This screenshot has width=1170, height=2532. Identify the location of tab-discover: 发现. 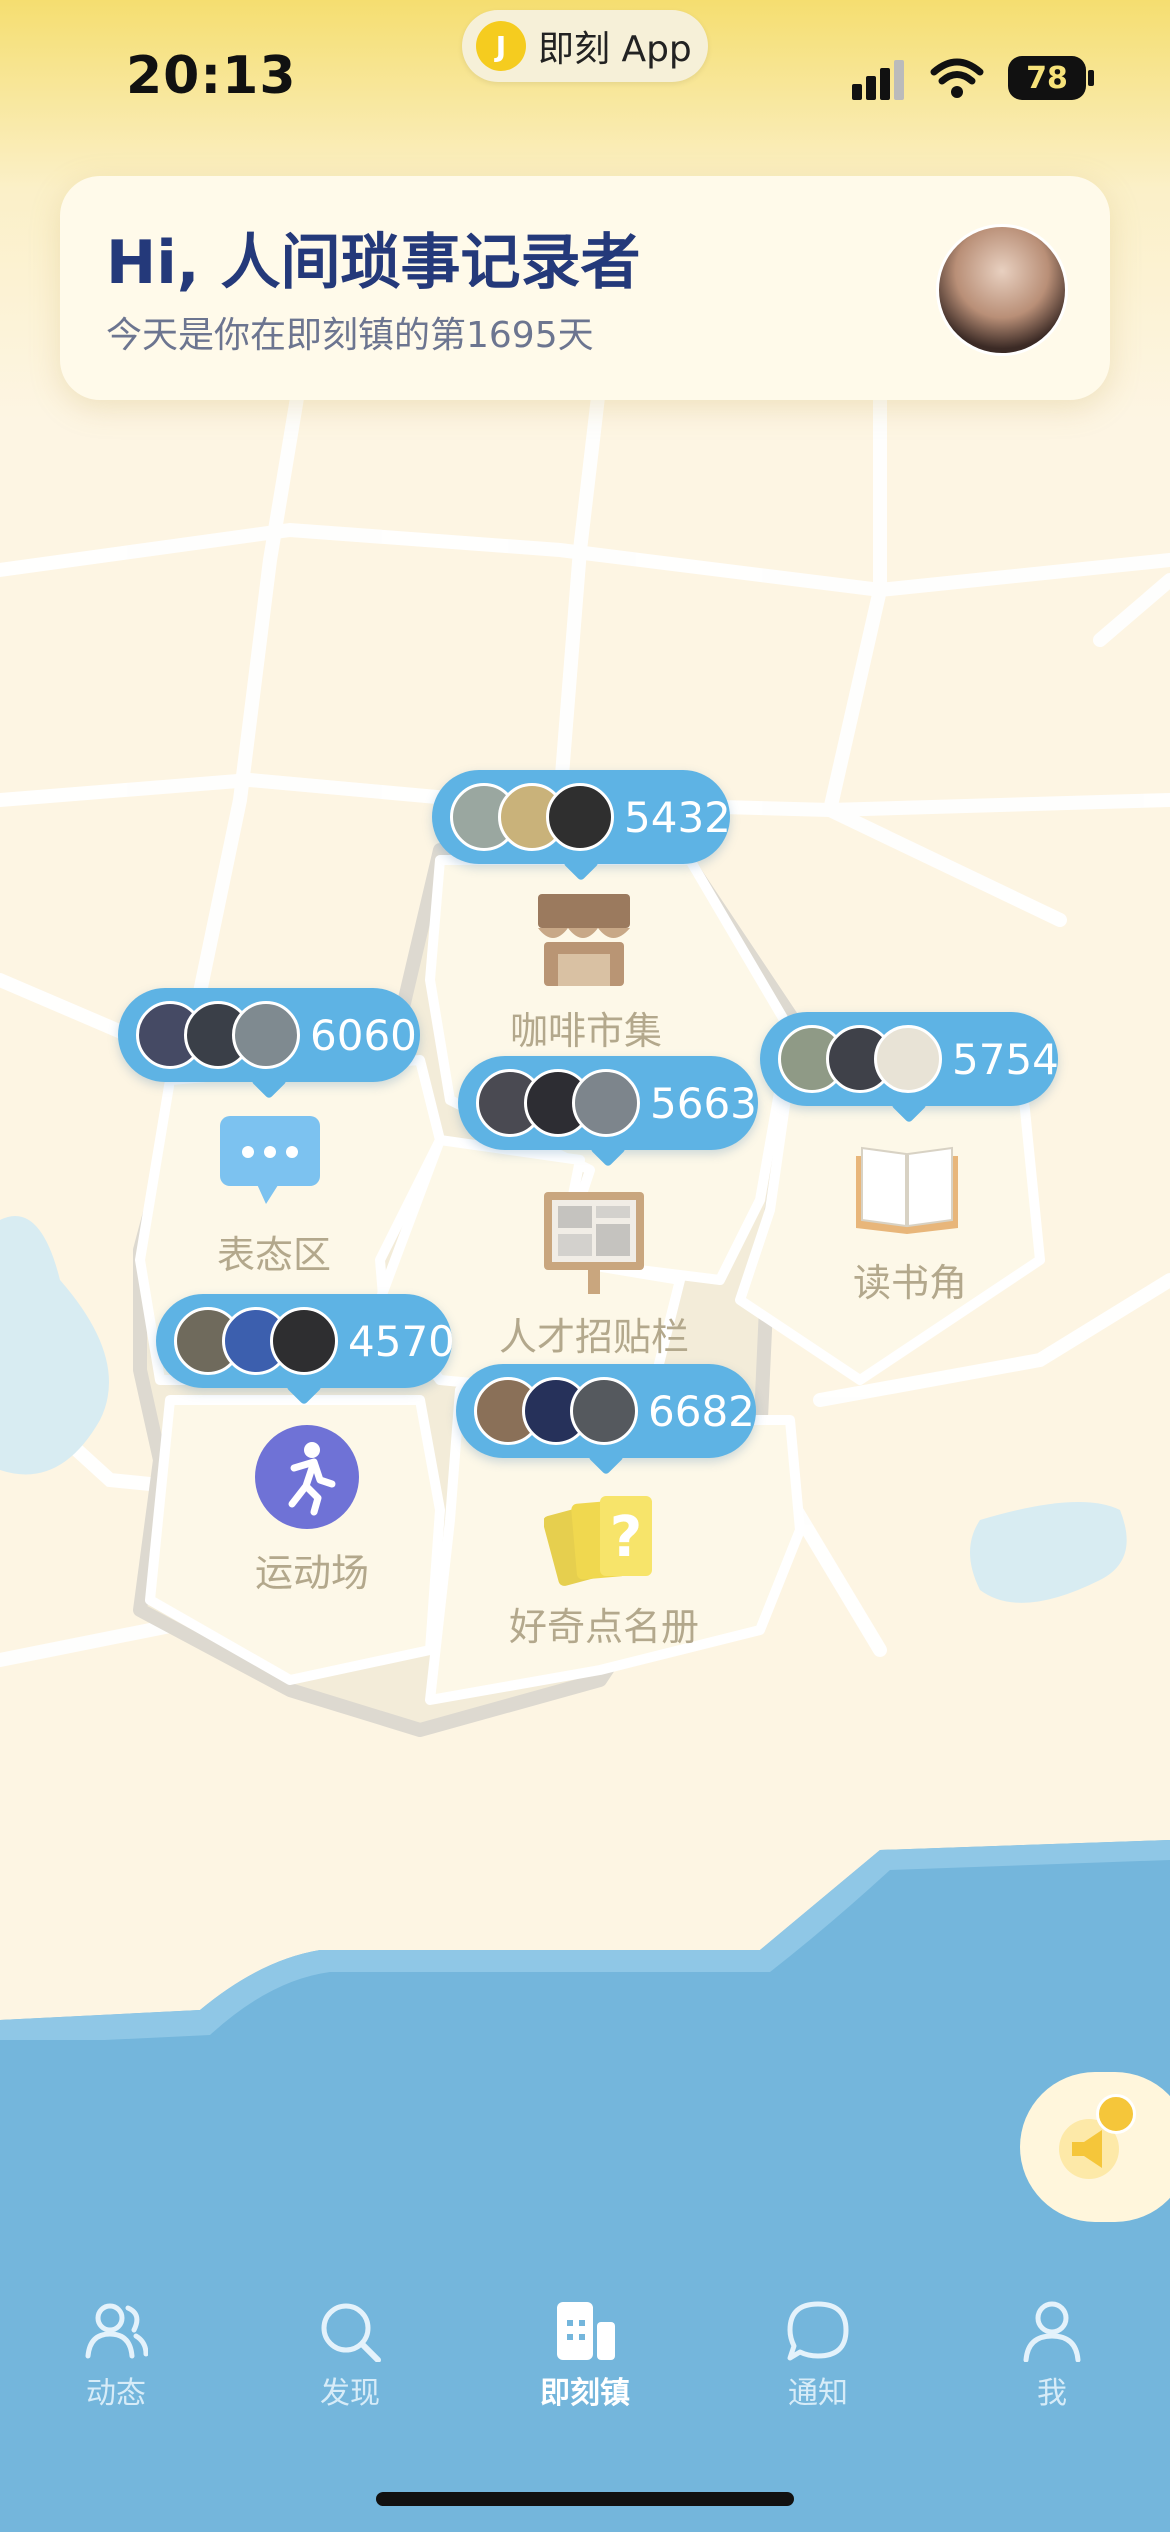
(350, 2356).